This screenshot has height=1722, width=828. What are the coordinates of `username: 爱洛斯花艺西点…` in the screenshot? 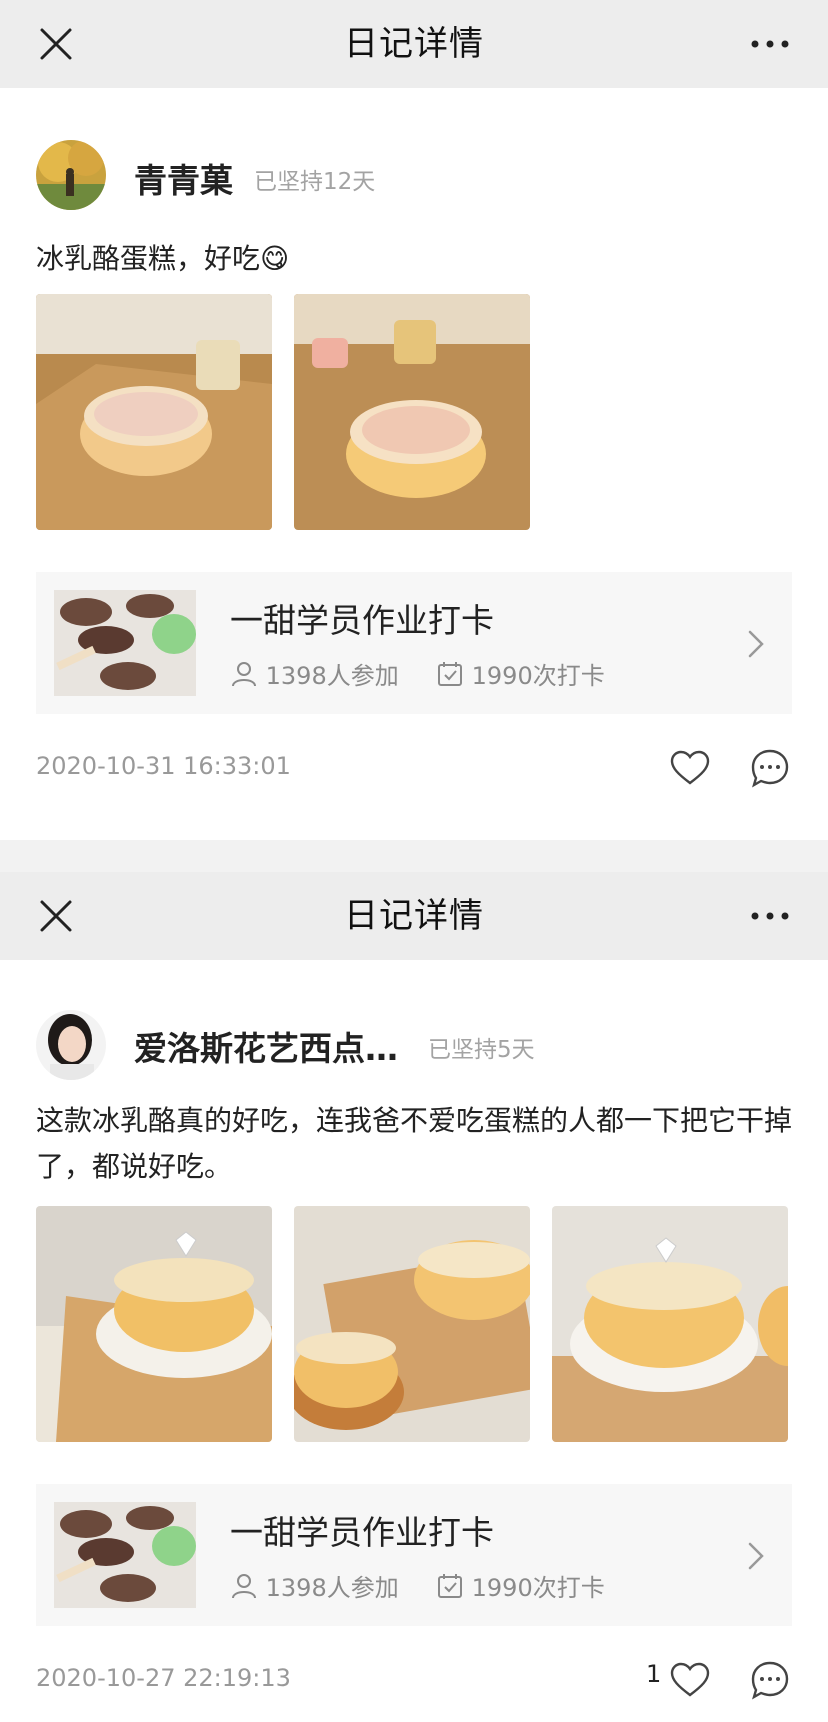 It's located at (266, 1046).